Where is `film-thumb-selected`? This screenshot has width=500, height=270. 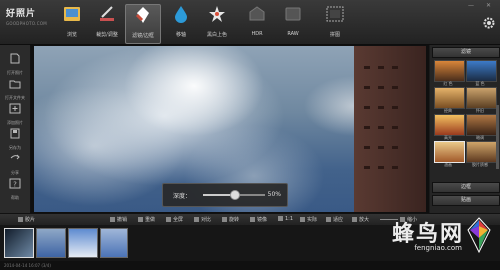 film-thumb-selected is located at coordinates (19, 243).